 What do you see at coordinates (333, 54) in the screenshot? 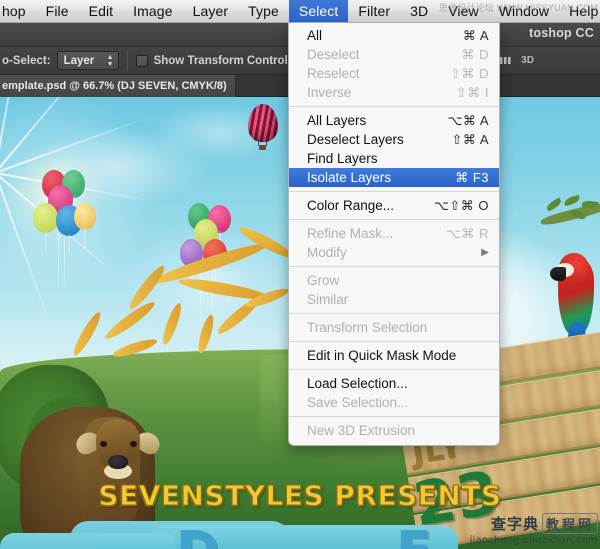
I see `menu-item-label: Deselect` at bounding box center [333, 54].